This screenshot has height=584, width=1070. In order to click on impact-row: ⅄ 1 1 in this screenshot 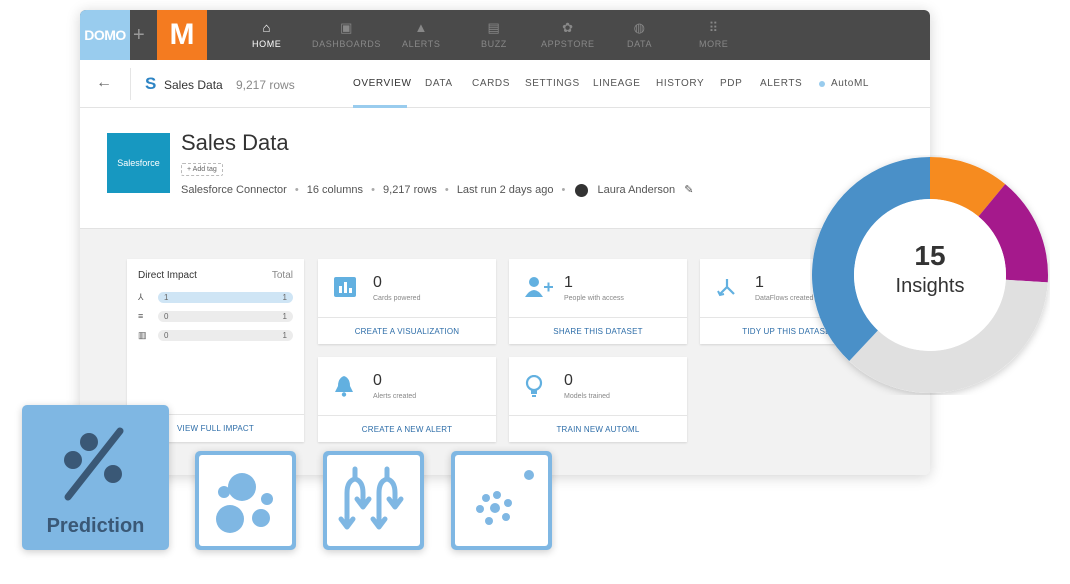, I will do `click(215, 297)`.